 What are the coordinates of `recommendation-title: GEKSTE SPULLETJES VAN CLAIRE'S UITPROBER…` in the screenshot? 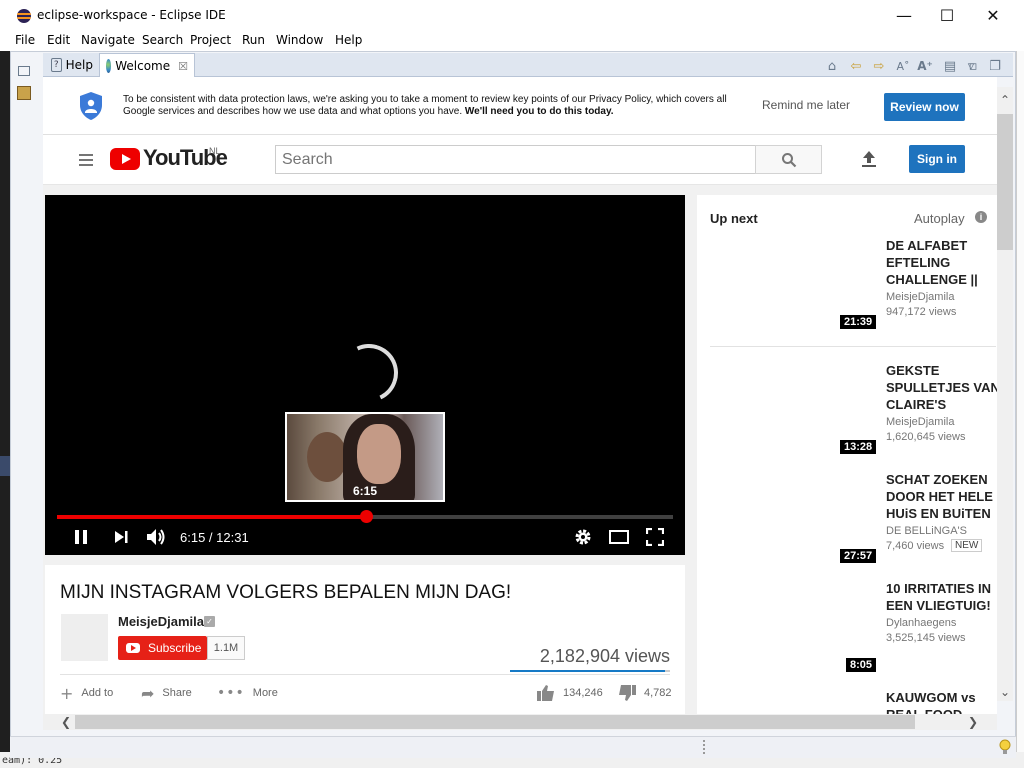 It's located at (946, 387).